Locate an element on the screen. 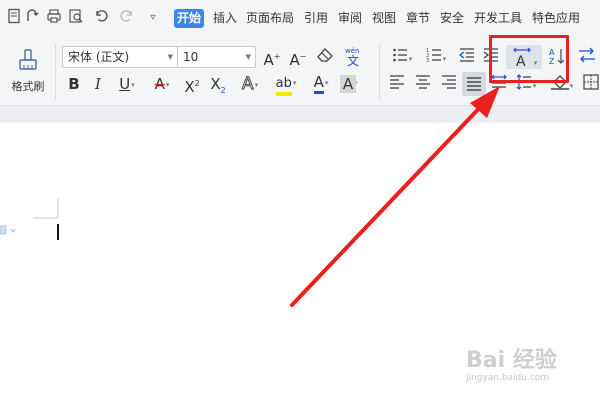 This screenshot has height=400, width=600. pinyin-icon: wén文 ▾ is located at coordinates (355, 66).